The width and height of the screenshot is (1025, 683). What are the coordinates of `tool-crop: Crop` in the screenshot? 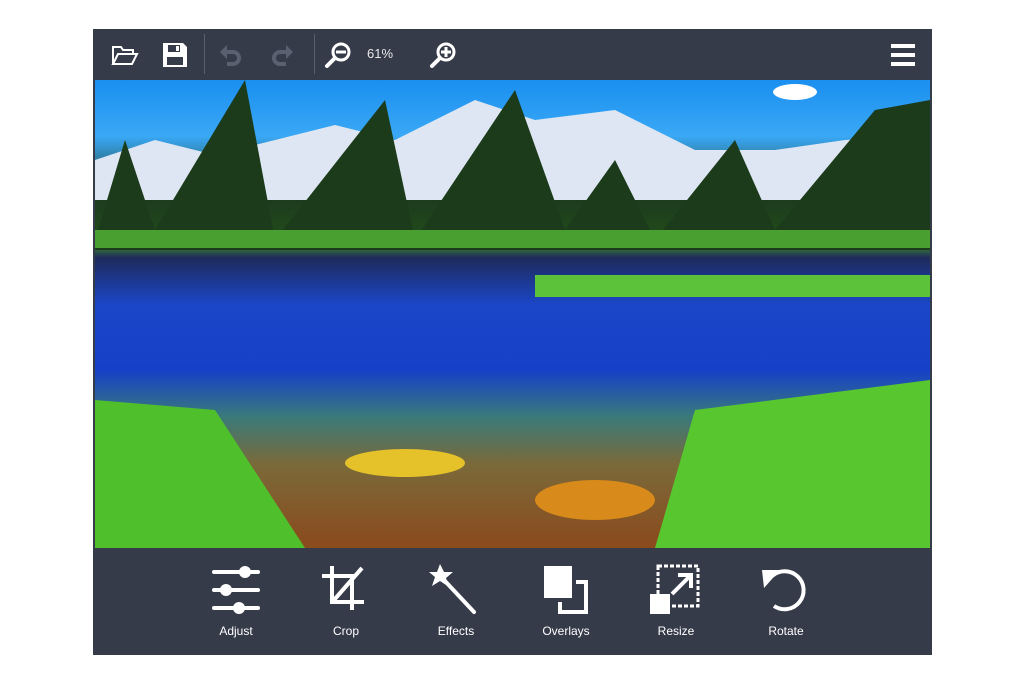 It's located at (346, 600).